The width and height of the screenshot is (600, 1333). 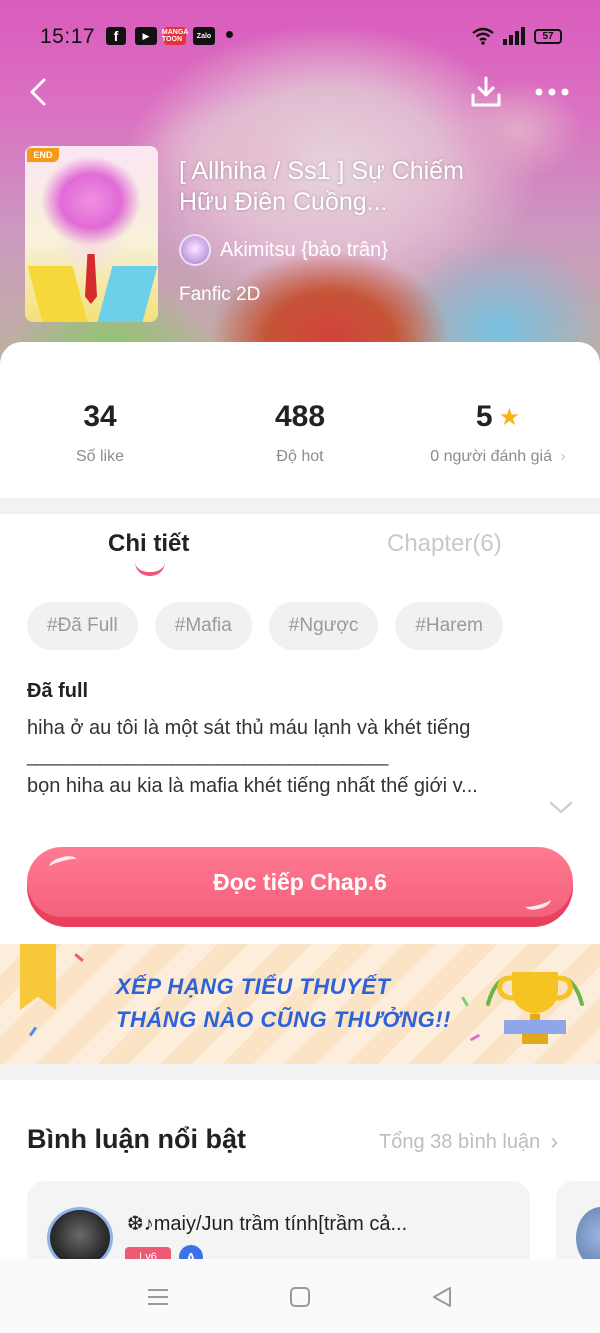 What do you see at coordinates (561, 807) in the screenshot?
I see `chevron-down-icon` at bounding box center [561, 807].